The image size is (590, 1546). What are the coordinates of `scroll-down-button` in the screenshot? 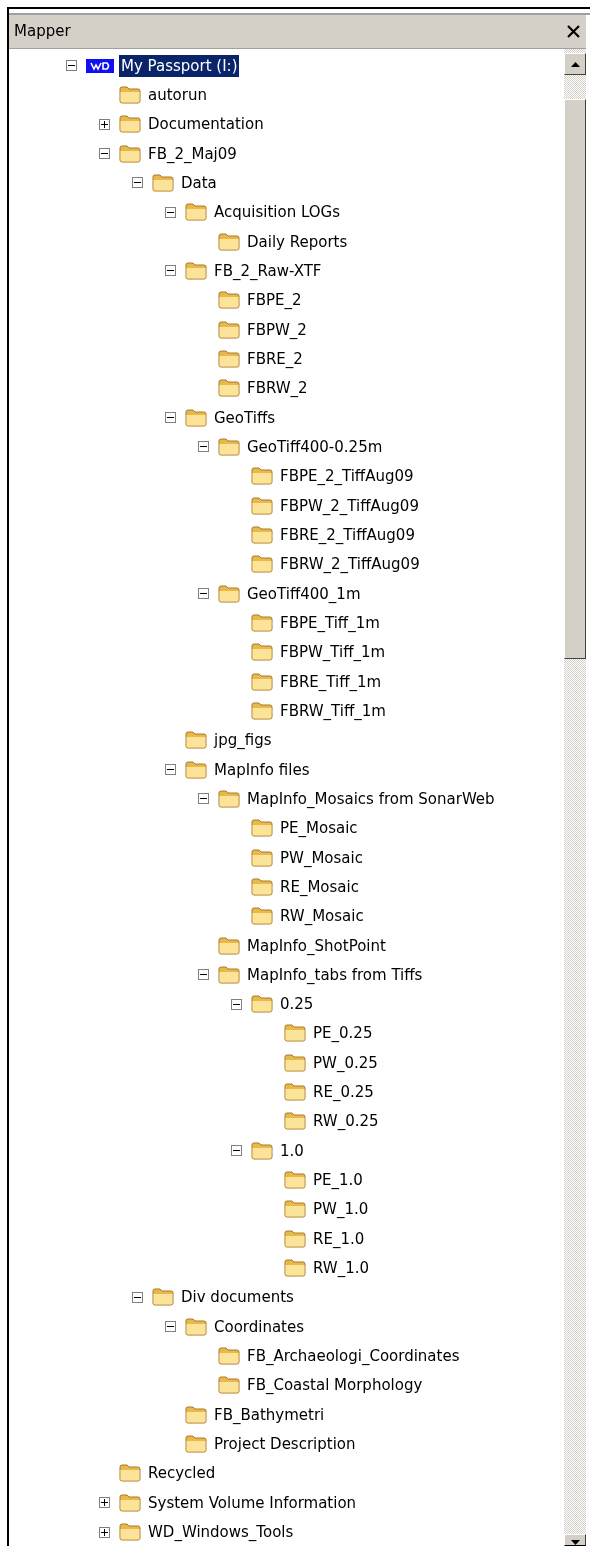 It's located at (575, 1540).